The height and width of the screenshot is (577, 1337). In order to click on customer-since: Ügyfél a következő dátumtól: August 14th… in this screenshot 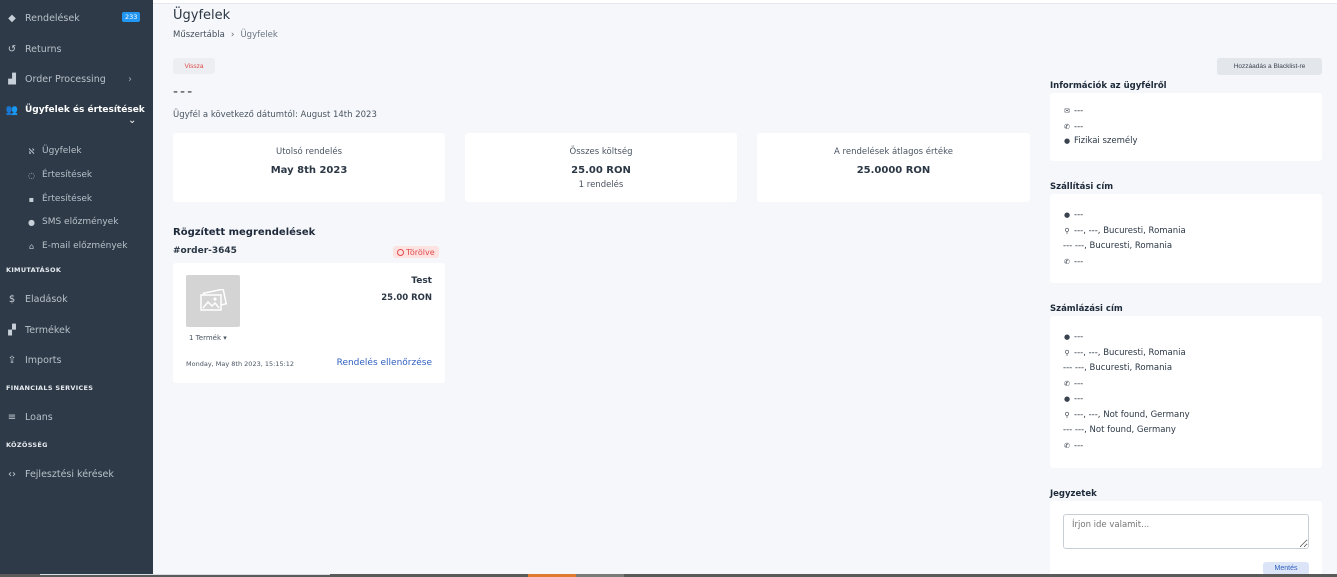, I will do `click(275, 115)`.